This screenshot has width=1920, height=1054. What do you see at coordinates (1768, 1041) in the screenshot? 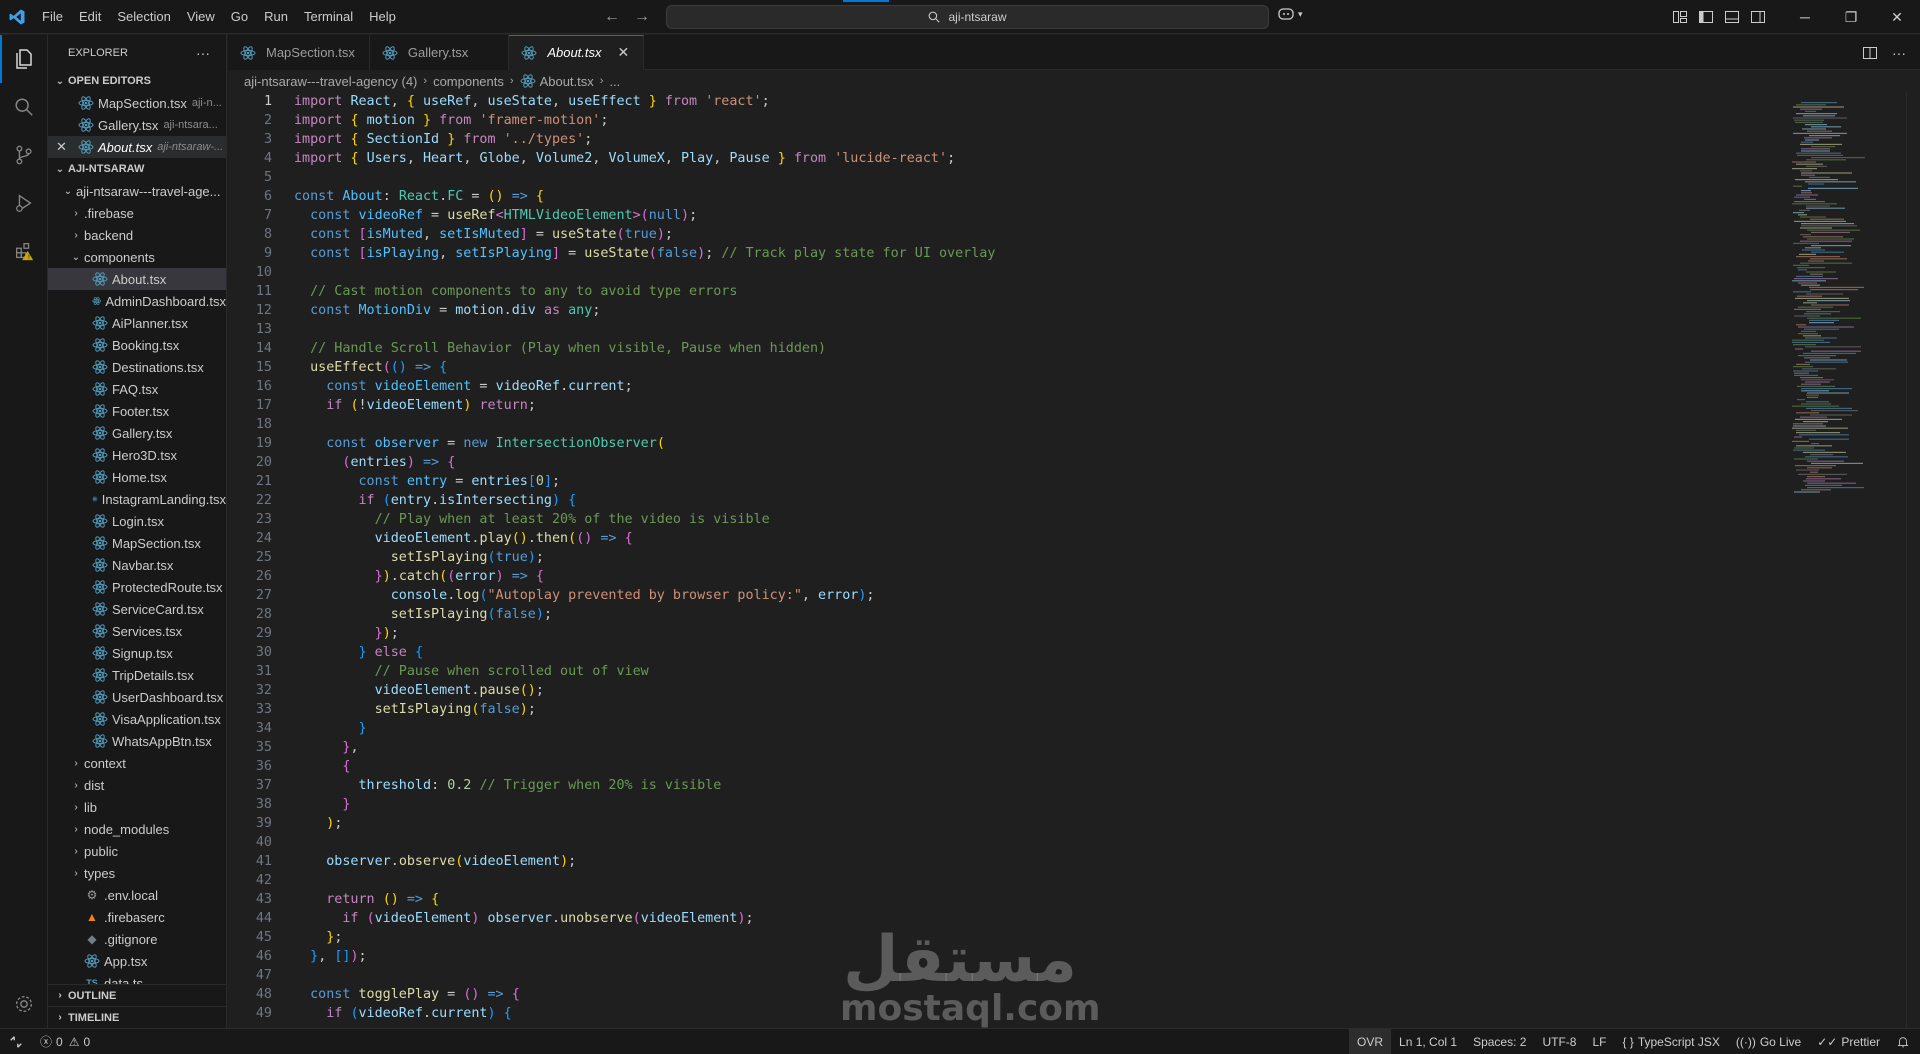
I see `go-live-button: ((·)) Go Live` at bounding box center [1768, 1041].